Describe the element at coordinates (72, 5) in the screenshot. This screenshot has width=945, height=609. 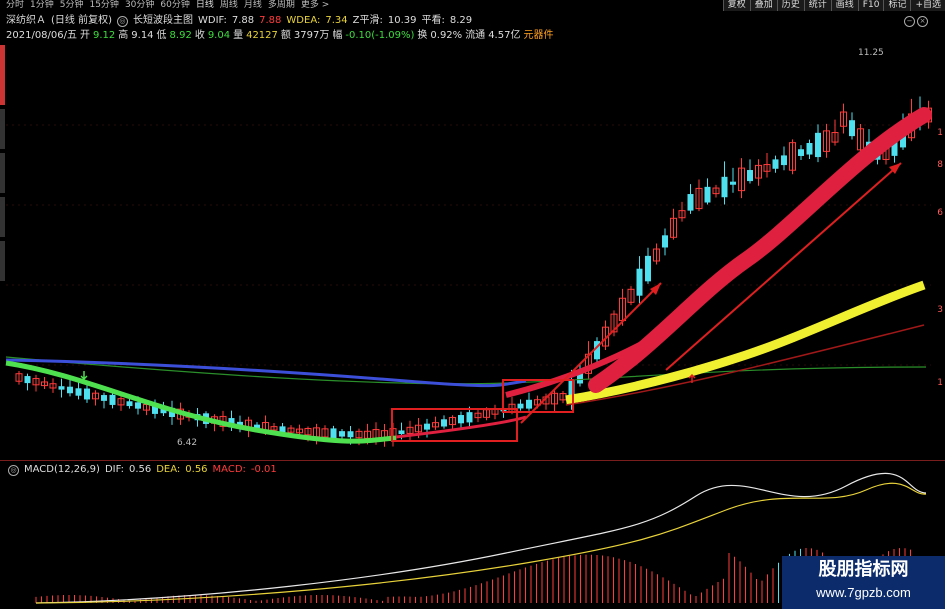
I see `period-tab-5min: 5分钟` at that location.